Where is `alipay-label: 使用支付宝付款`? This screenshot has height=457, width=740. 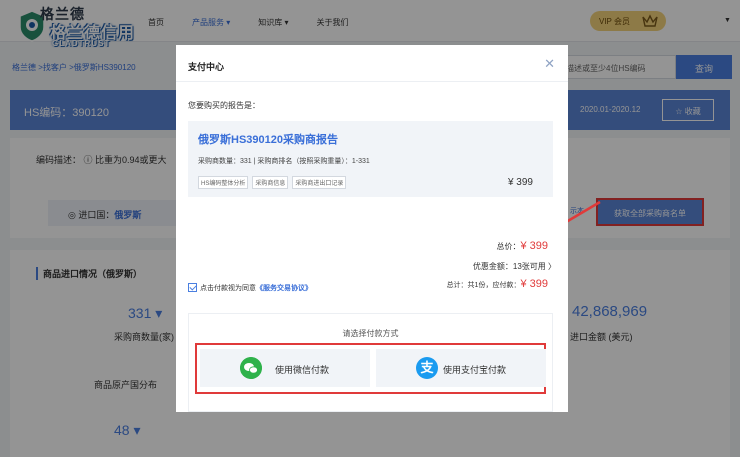 alipay-label: 使用支付宝付款 is located at coordinates (475, 370).